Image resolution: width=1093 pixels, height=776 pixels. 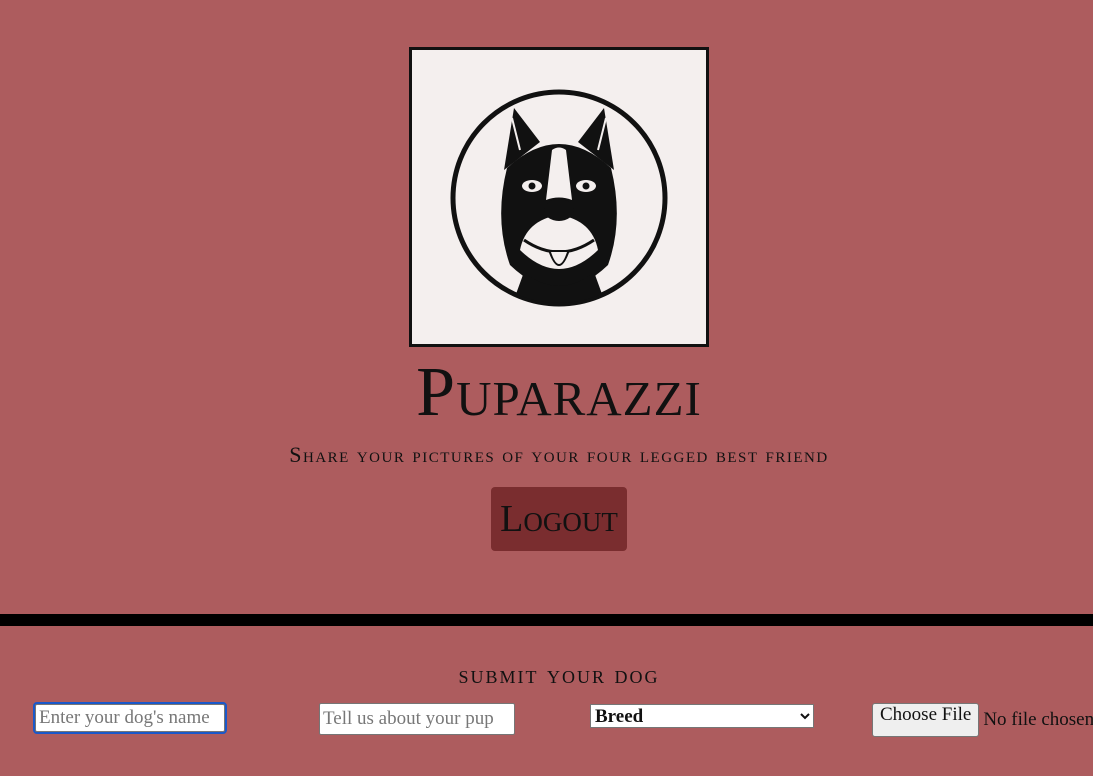 What do you see at coordinates (559, 392) in the screenshot?
I see `page-title: Puparazzi` at bounding box center [559, 392].